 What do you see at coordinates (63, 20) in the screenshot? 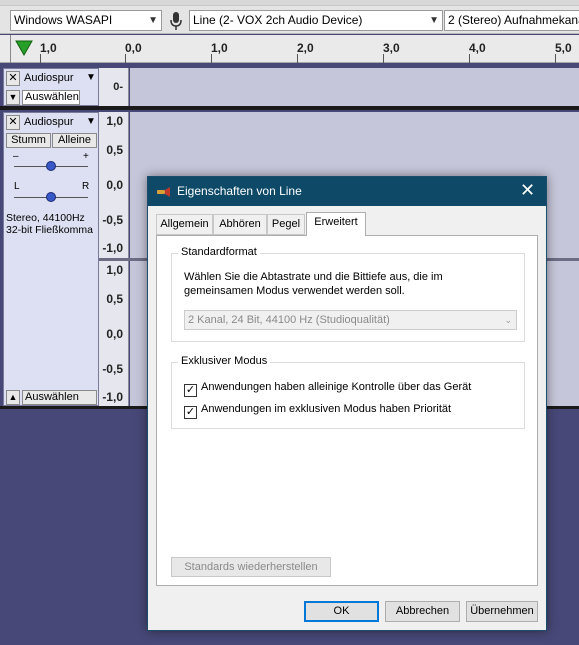
I see `audio-host-value: Windows WASAPI` at bounding box center [63, 20].